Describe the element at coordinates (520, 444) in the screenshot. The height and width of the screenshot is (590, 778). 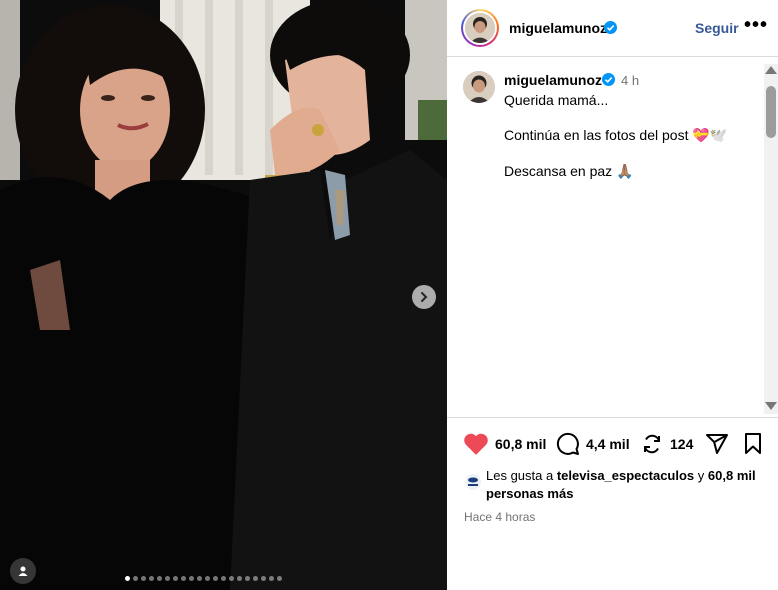
I see `like-count: 60,8 mil` at that location.